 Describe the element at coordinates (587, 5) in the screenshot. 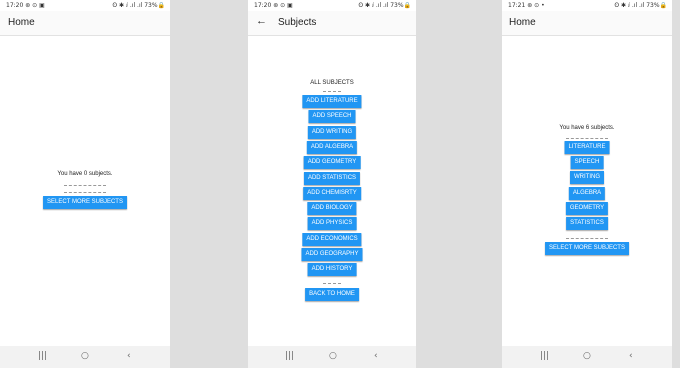

I see `status-bar: 17:21 ⊛ ⊙ • ʘ ✱ ⅈ .ıl .ıl 73%🔒` at that location.